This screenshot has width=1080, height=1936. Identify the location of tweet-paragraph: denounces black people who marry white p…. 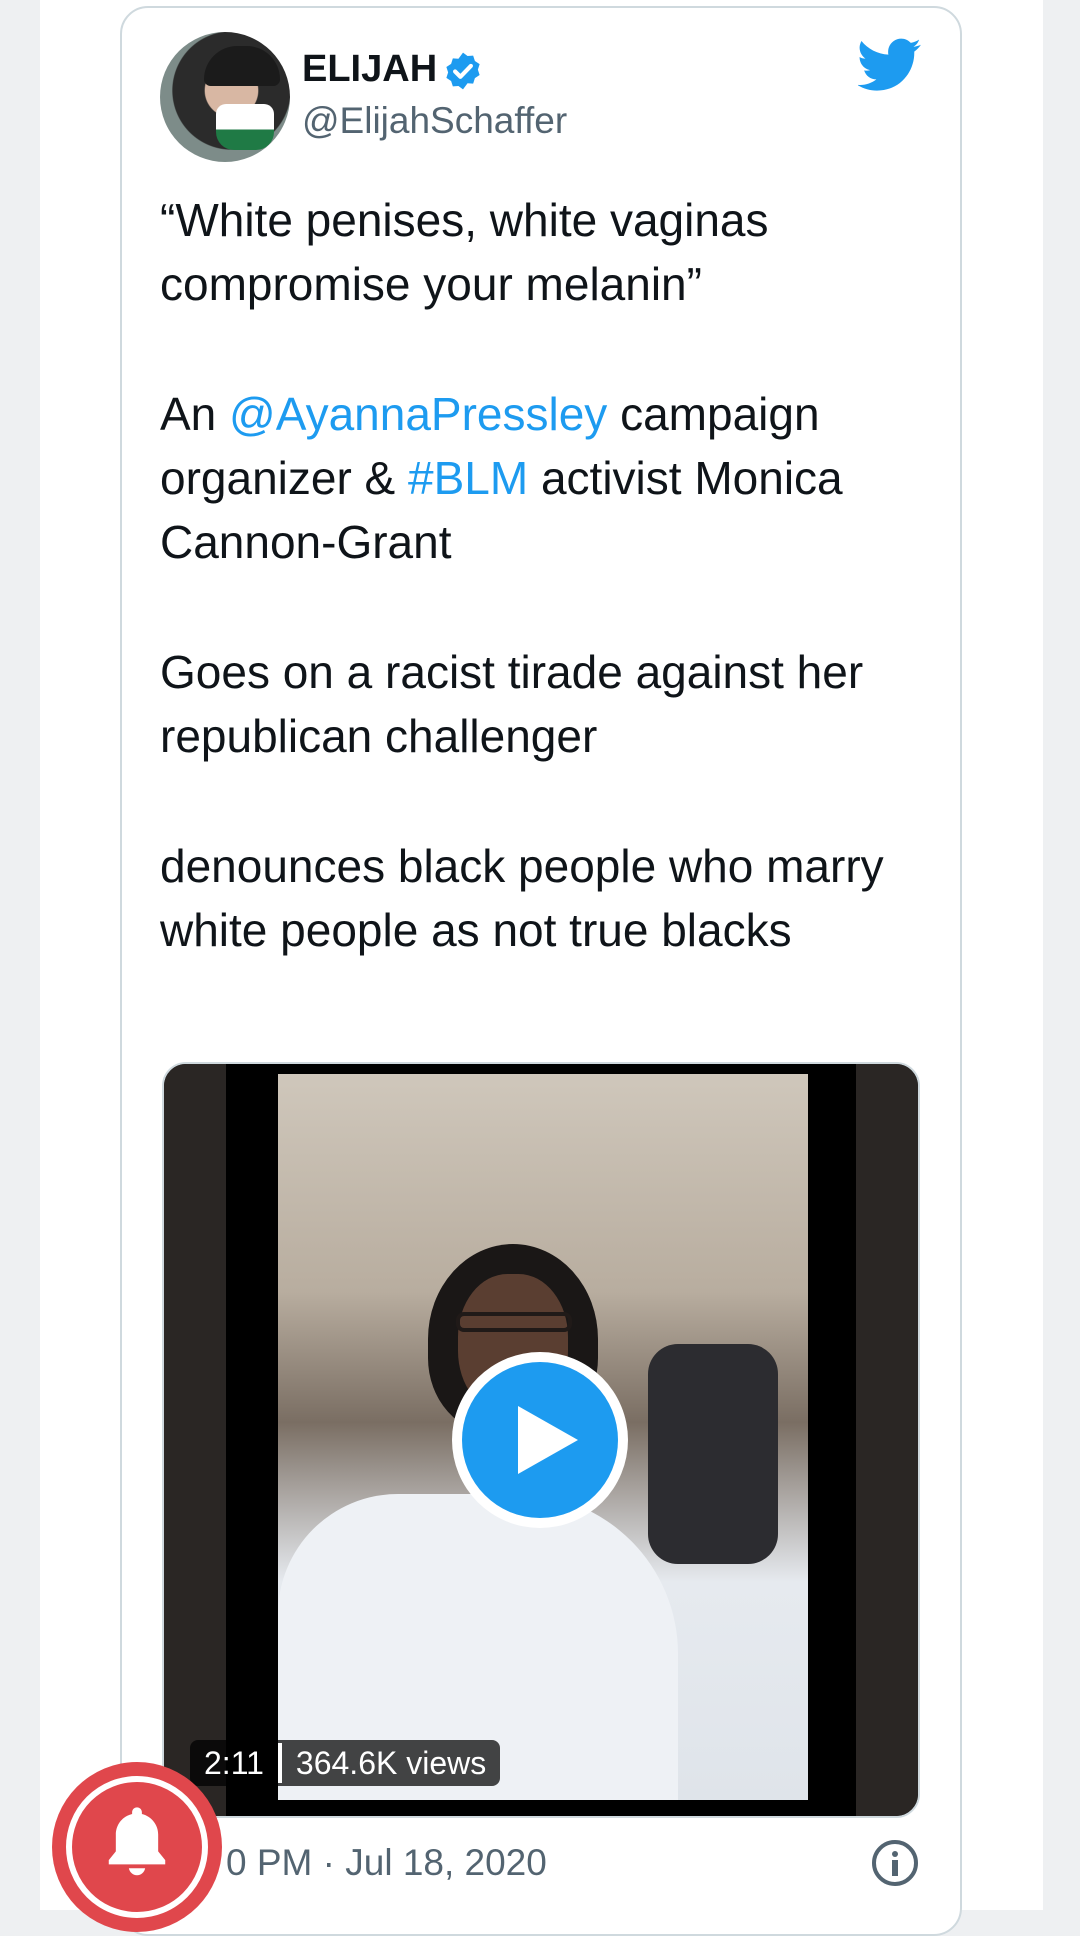
(550, 898).